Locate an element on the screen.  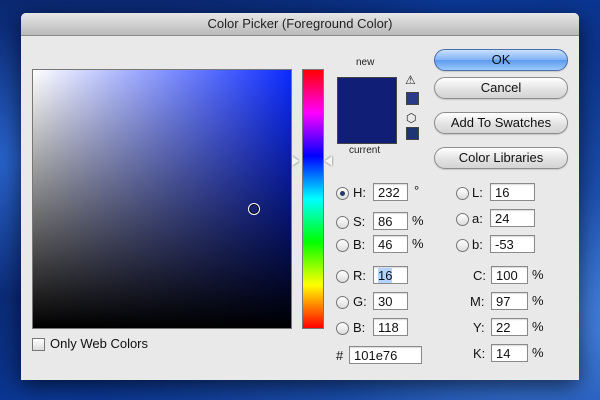
unit-k: % is located at coordinates (538, 352).